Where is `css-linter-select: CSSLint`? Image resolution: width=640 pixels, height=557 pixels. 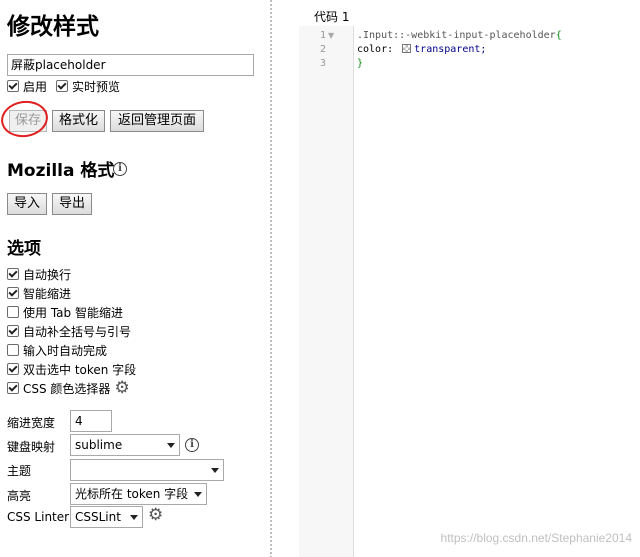
css-linter-select: CSSLint is located at coordinates (106, 517).